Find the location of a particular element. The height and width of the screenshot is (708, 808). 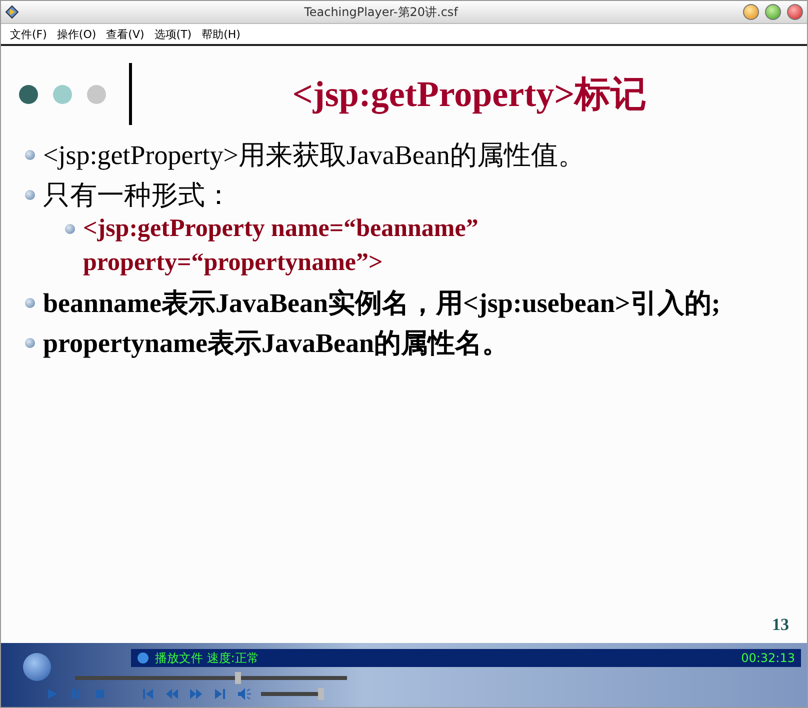

player-logo-icon is located at coordinates (37, 667).